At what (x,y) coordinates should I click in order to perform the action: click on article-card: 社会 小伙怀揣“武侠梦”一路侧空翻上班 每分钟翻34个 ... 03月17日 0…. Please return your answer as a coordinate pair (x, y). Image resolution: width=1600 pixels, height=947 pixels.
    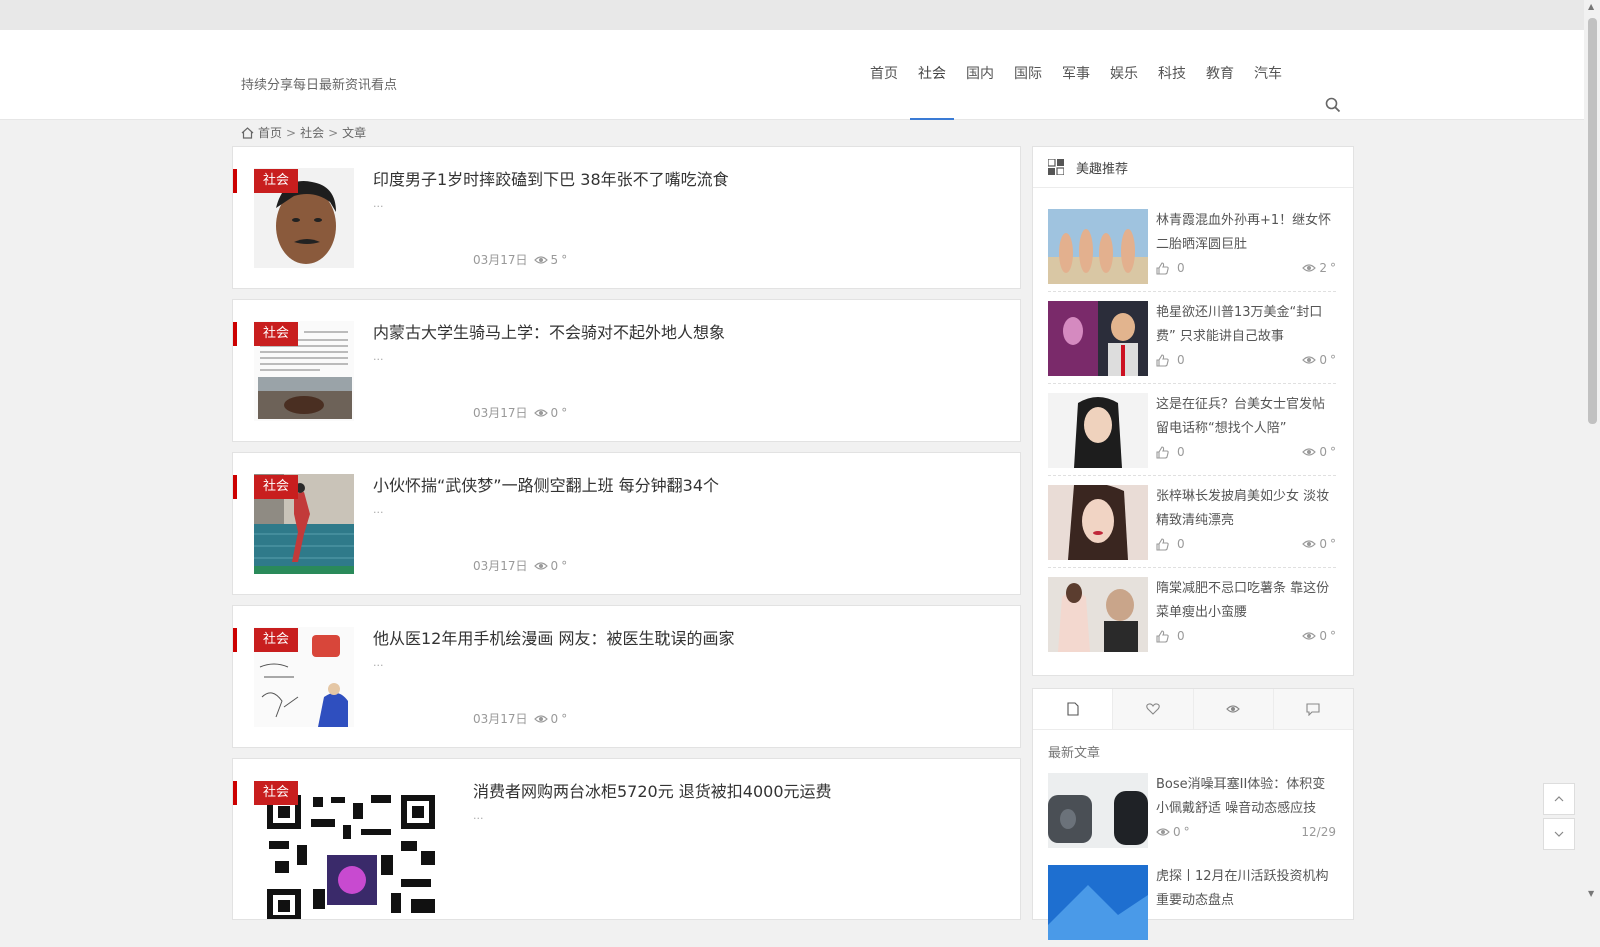
    Looking at the image, I should click on (626, 523).